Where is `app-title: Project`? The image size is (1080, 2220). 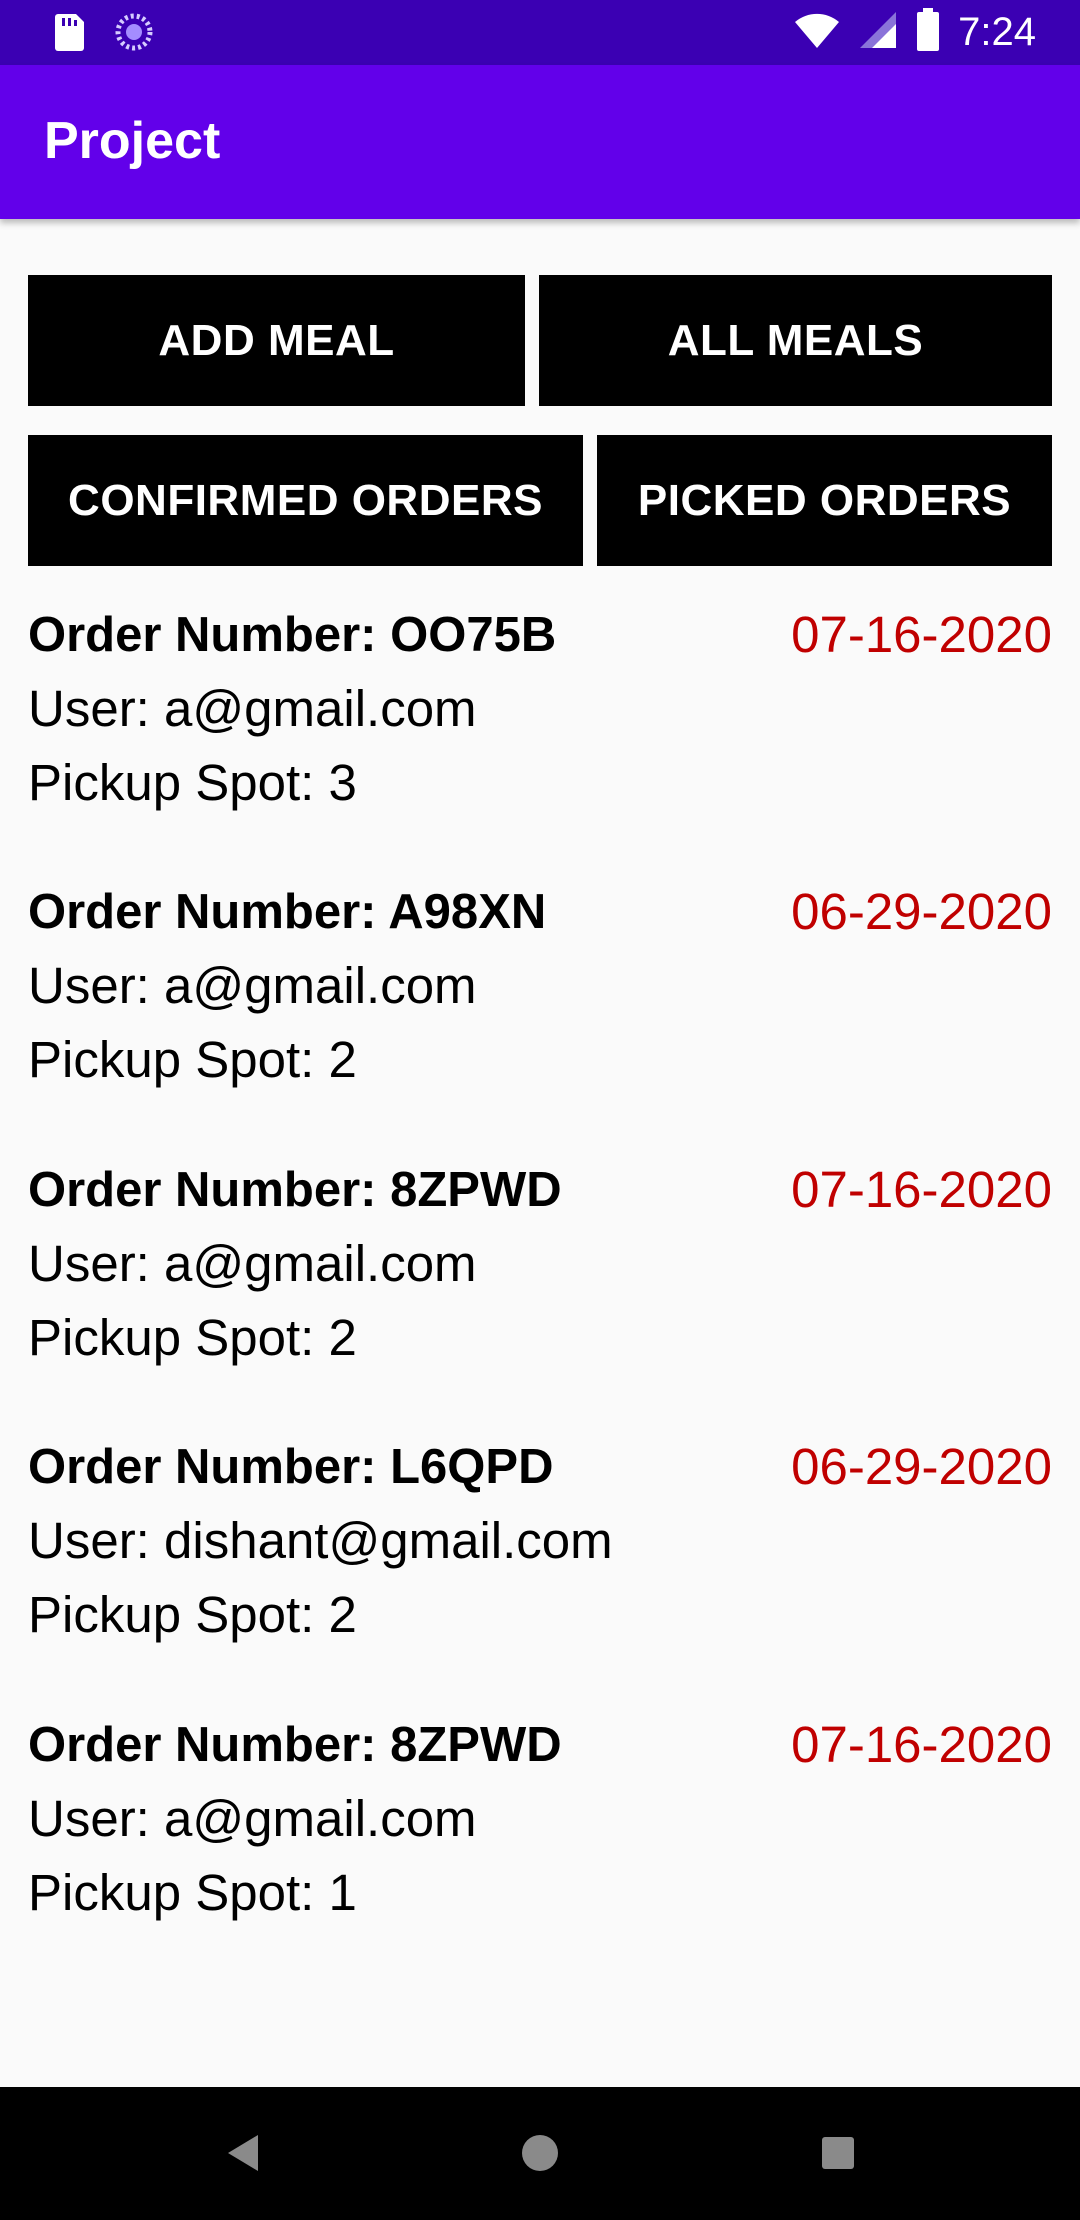 app-title: Project is located at coordinates (132, 141).